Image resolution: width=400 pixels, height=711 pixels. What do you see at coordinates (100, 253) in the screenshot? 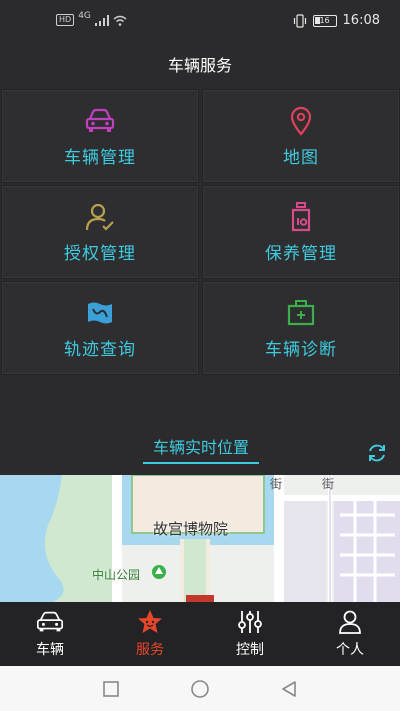
I see `tile-label: 授权管理` at bounding box center [100, 253].